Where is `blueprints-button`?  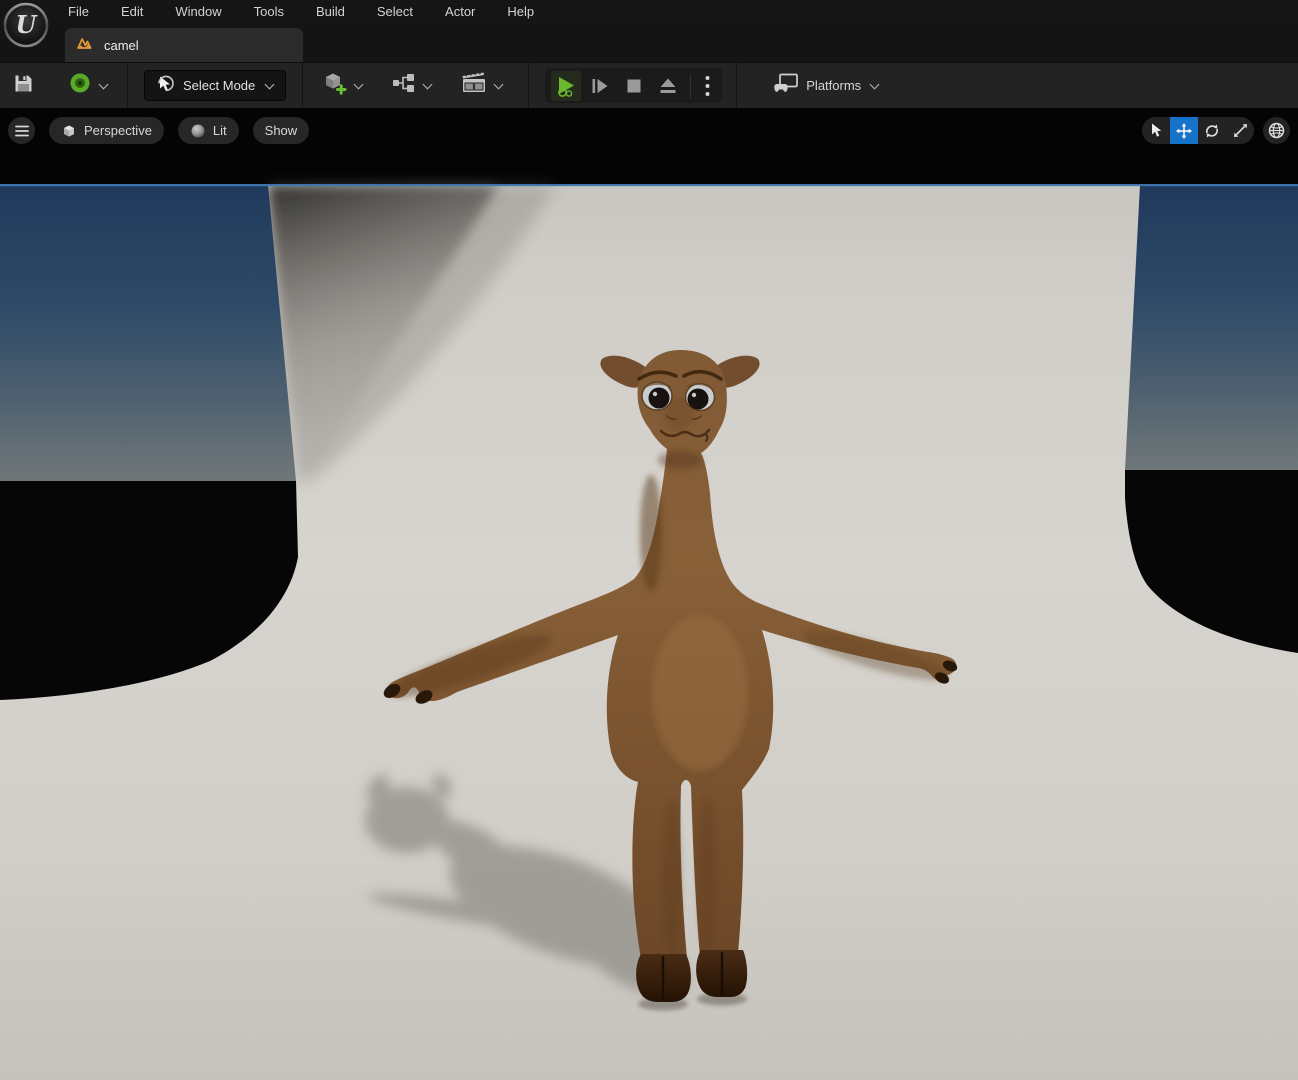
blueprints-button is located at coordinates (411, 85).